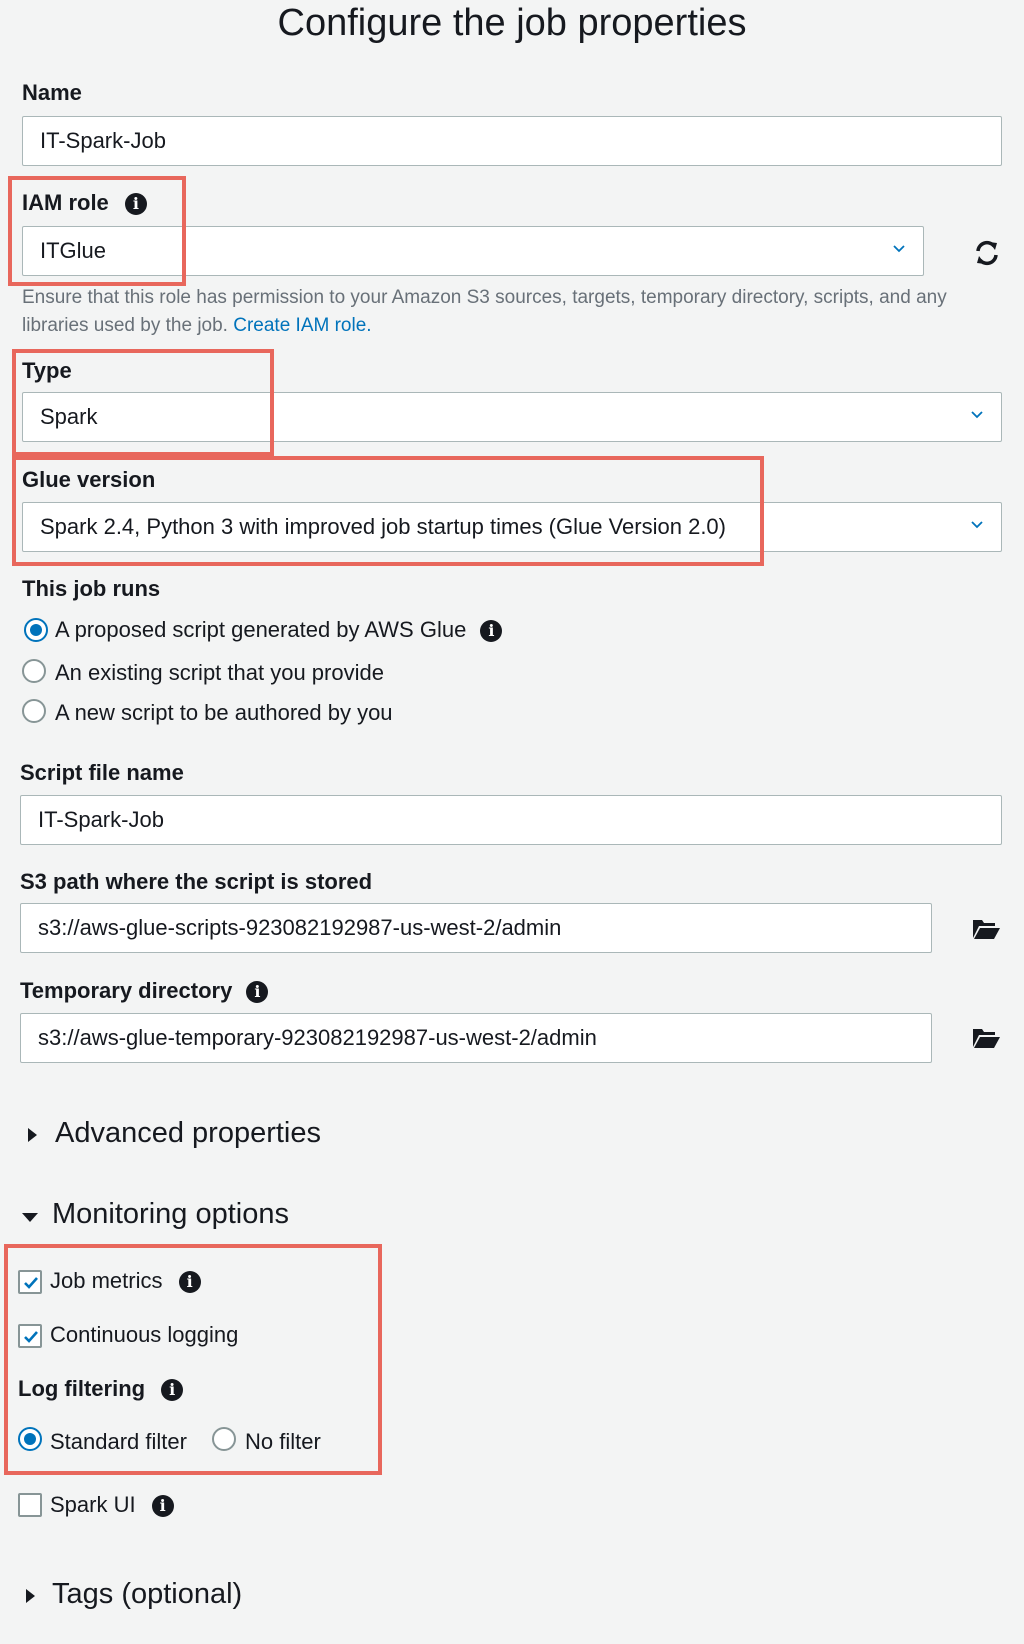  I want to click on radio-new-script-label: A new script to be authored by you, so click(224, 712).